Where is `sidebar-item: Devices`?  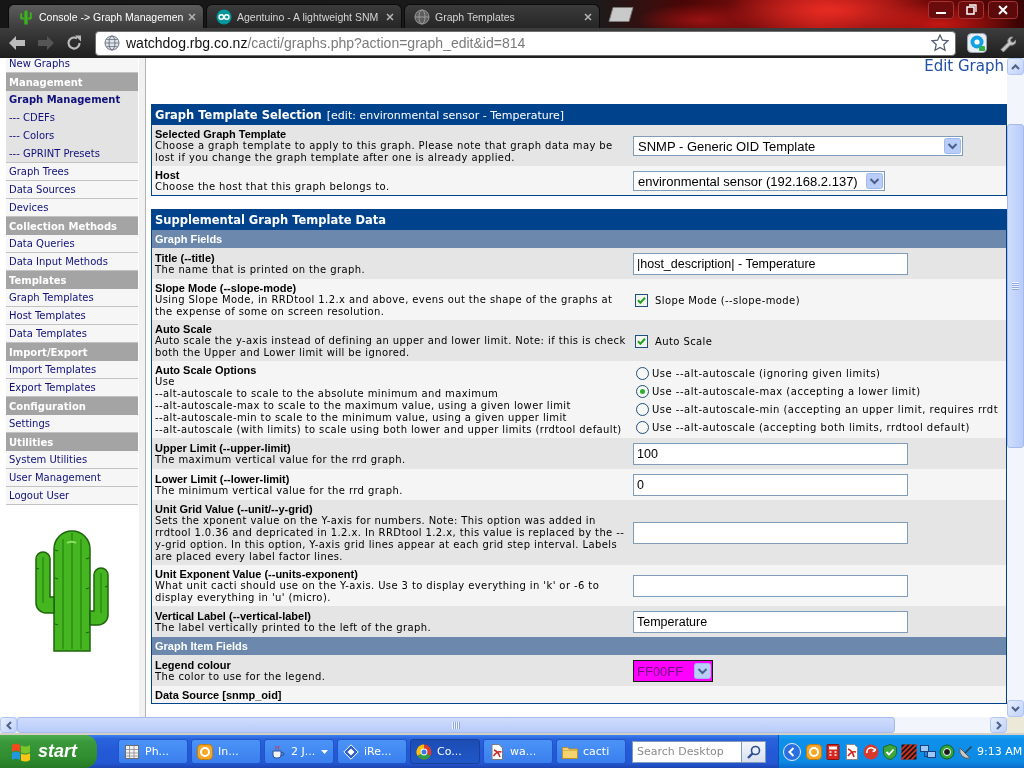 sidebar-item: Devices is located at coordinates (72, 208).